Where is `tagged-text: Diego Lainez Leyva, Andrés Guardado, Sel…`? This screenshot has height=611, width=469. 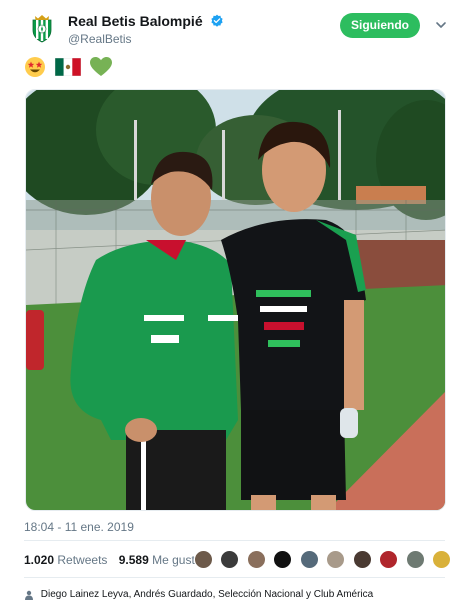 tagged-text: Diego Lainez Leyva, Andrés Guardado, Sel… is located at coordinates (207, 594).